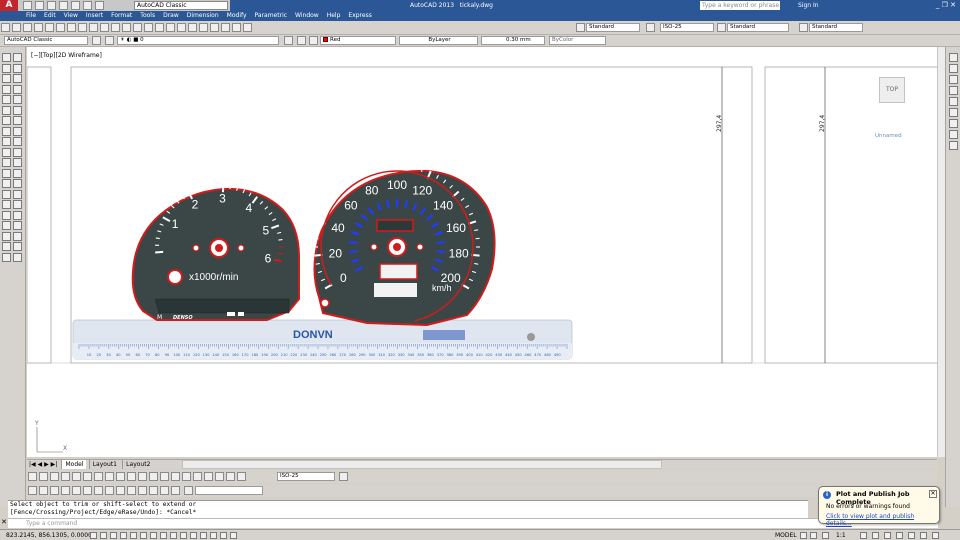 Image resolution: width=960 pixels, height=540 pixels. Describe the element at coordinates (153, 490) in the screenshot. I see `snap-parallel-icon` at that location.